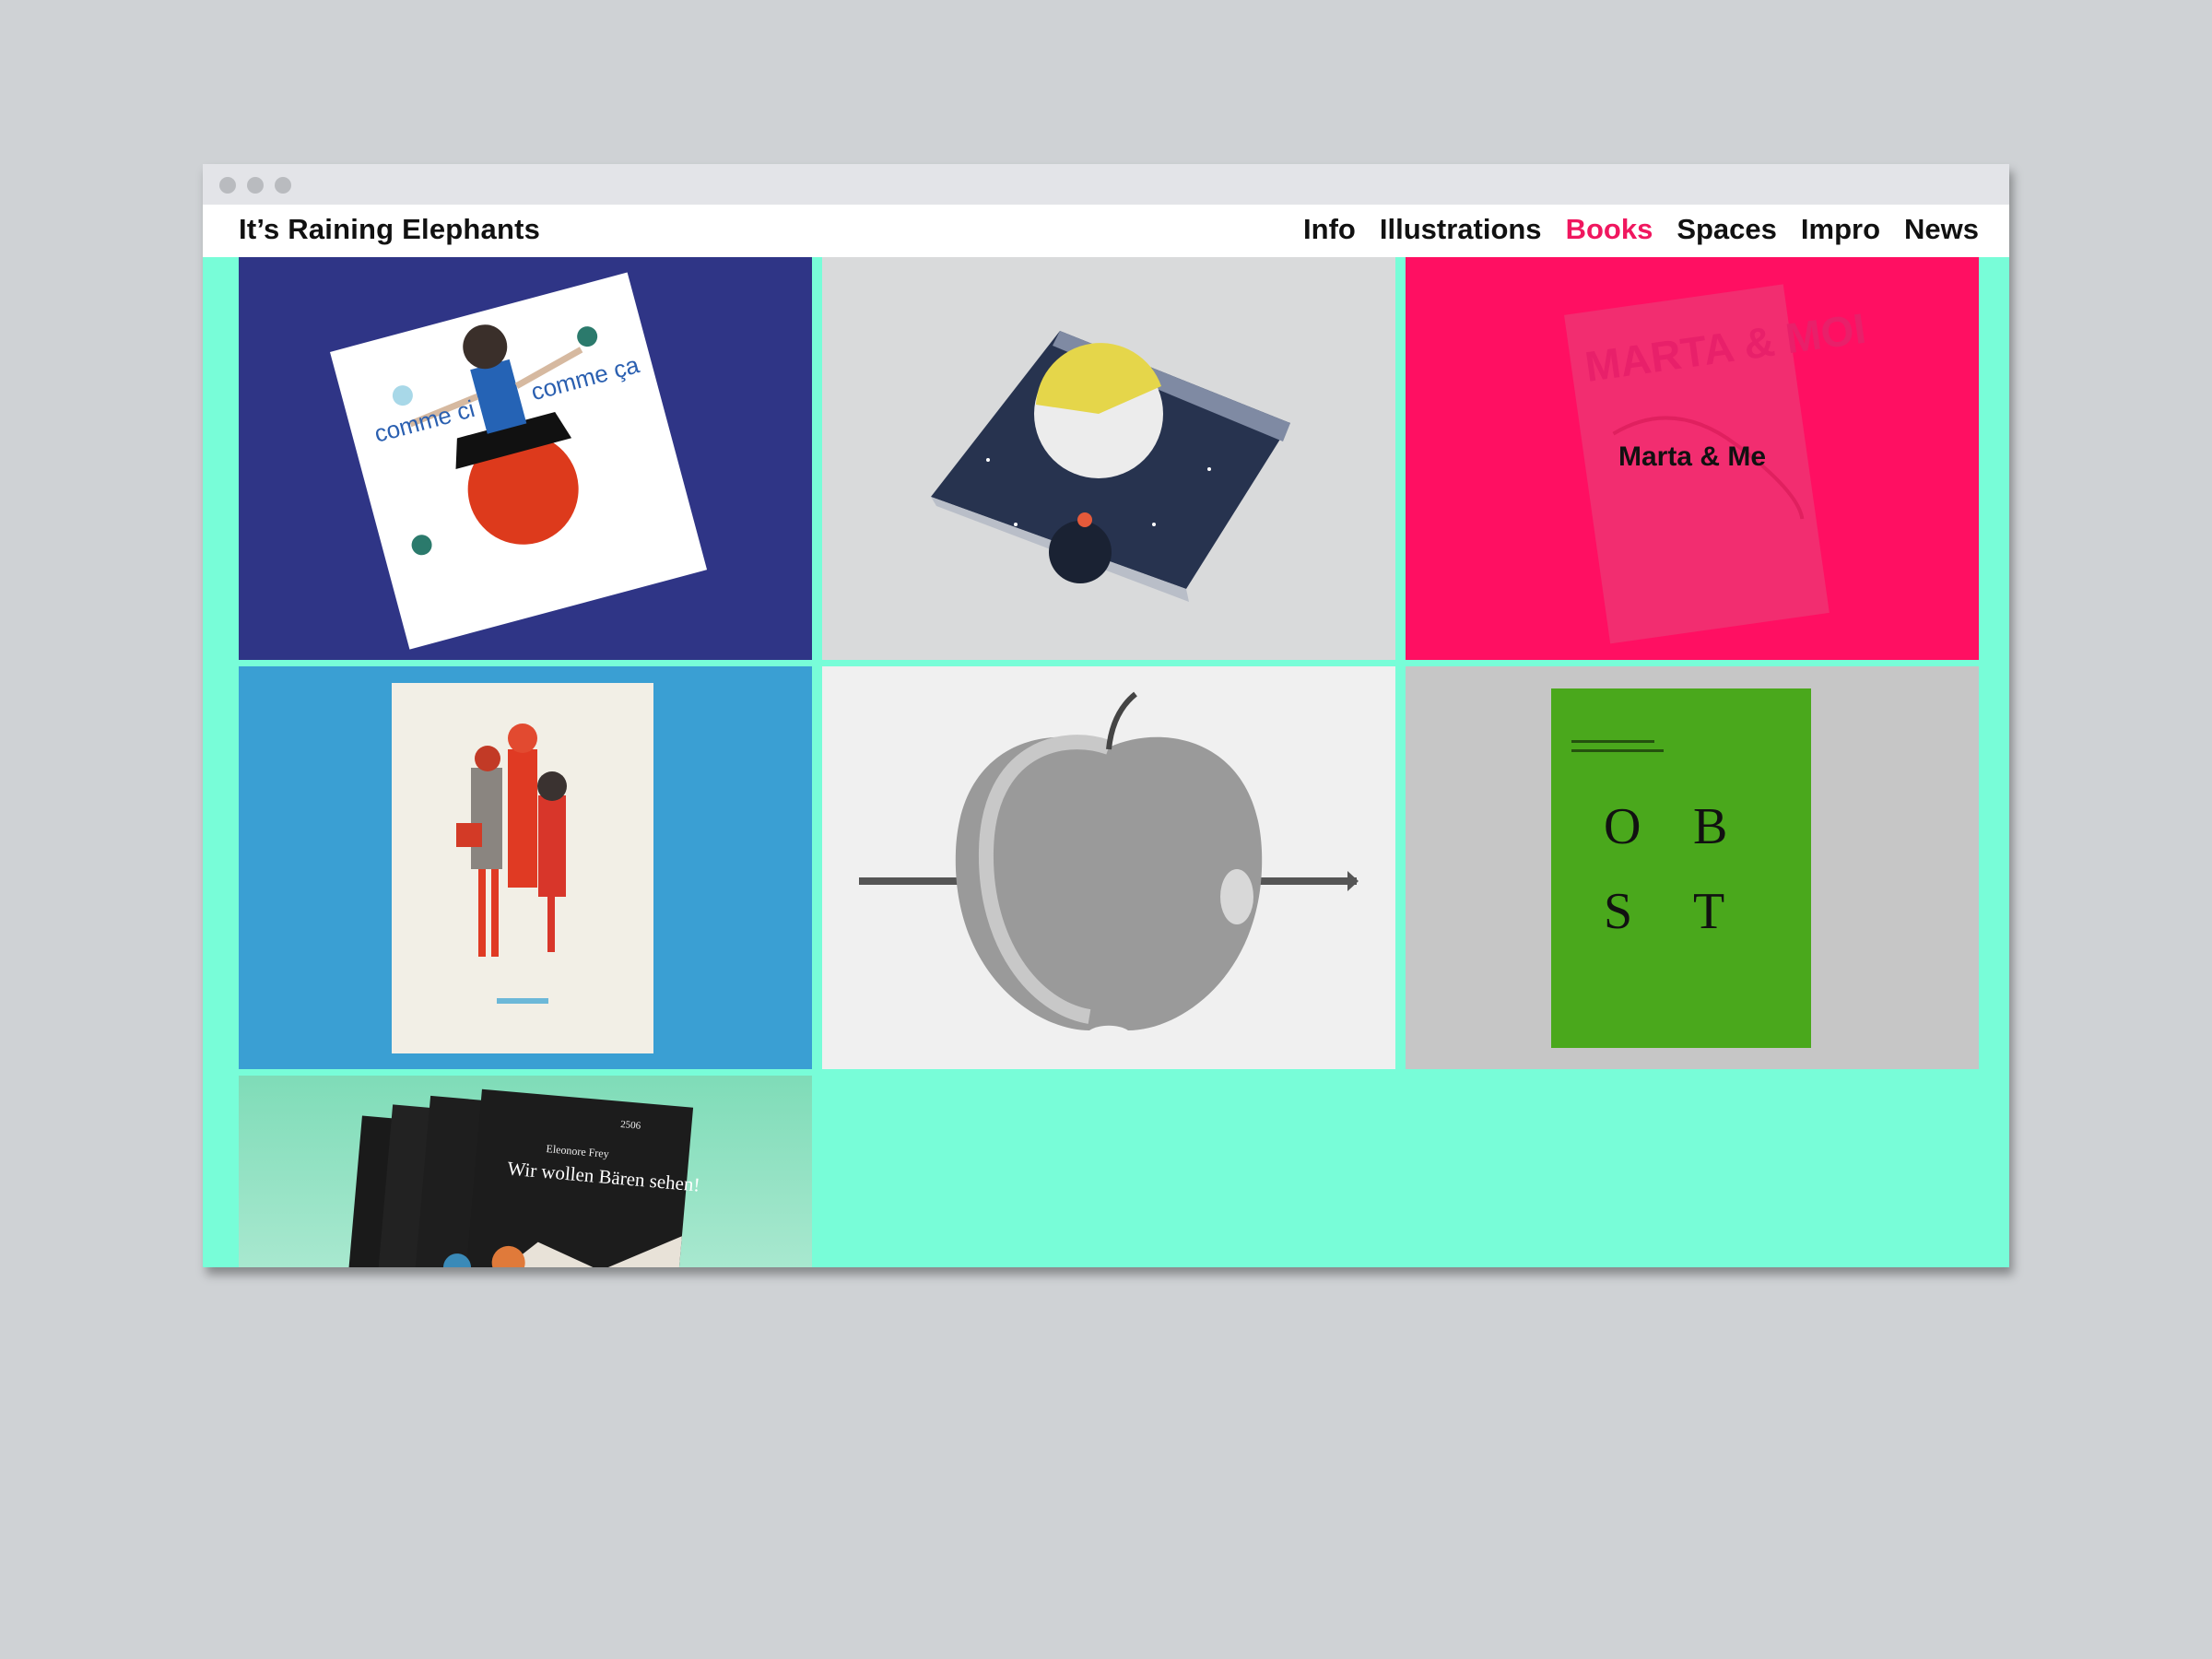 The height and width of the screenshot is (1659, 2212). What do you see at coordinates (1622, 826) in the screenshot?
I see `cover-letter-o: O` at bounding box center [1622, 826].